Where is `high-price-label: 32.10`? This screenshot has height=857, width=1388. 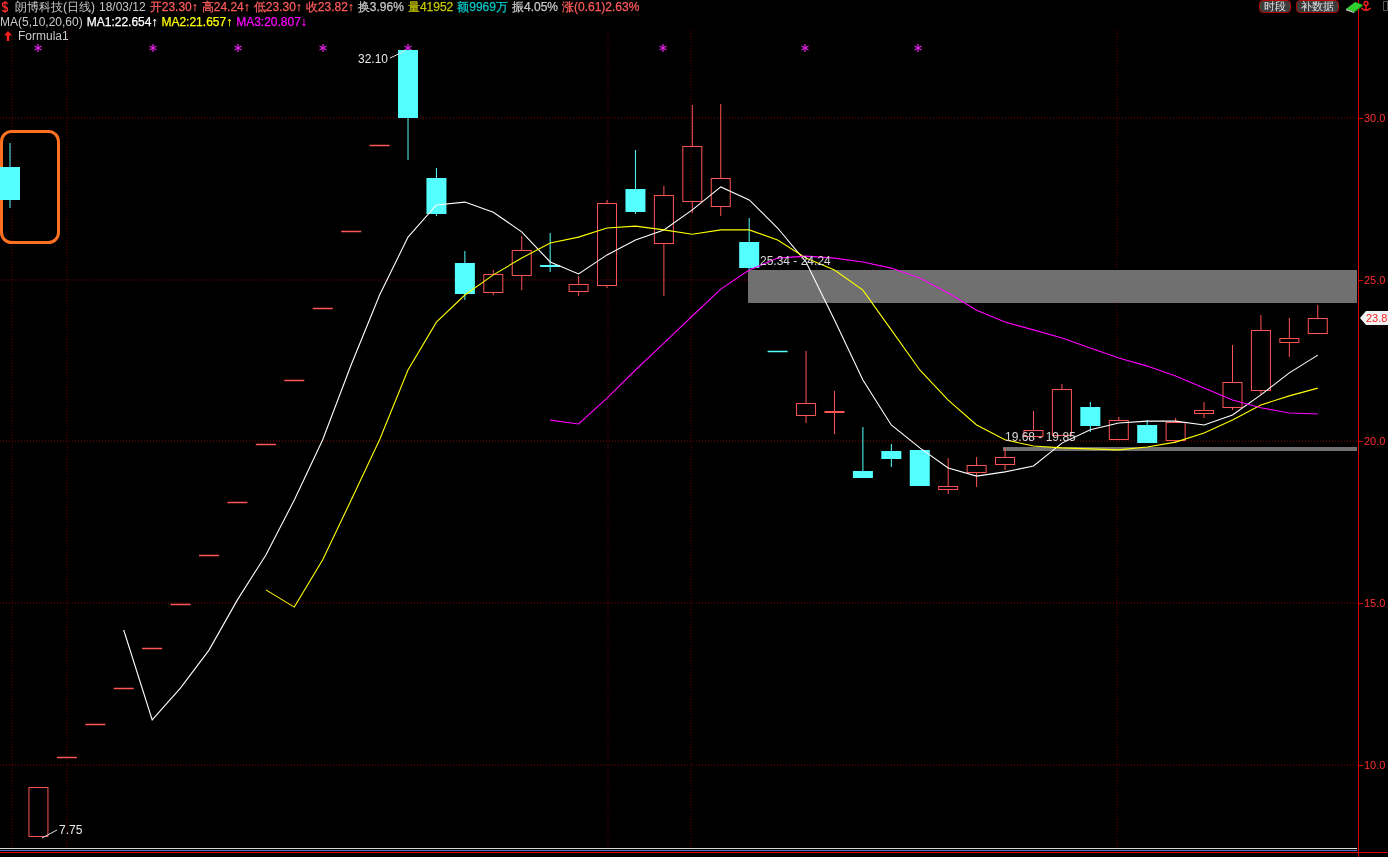
high-price-label: 32.10 is located at coordinates (373, 59).